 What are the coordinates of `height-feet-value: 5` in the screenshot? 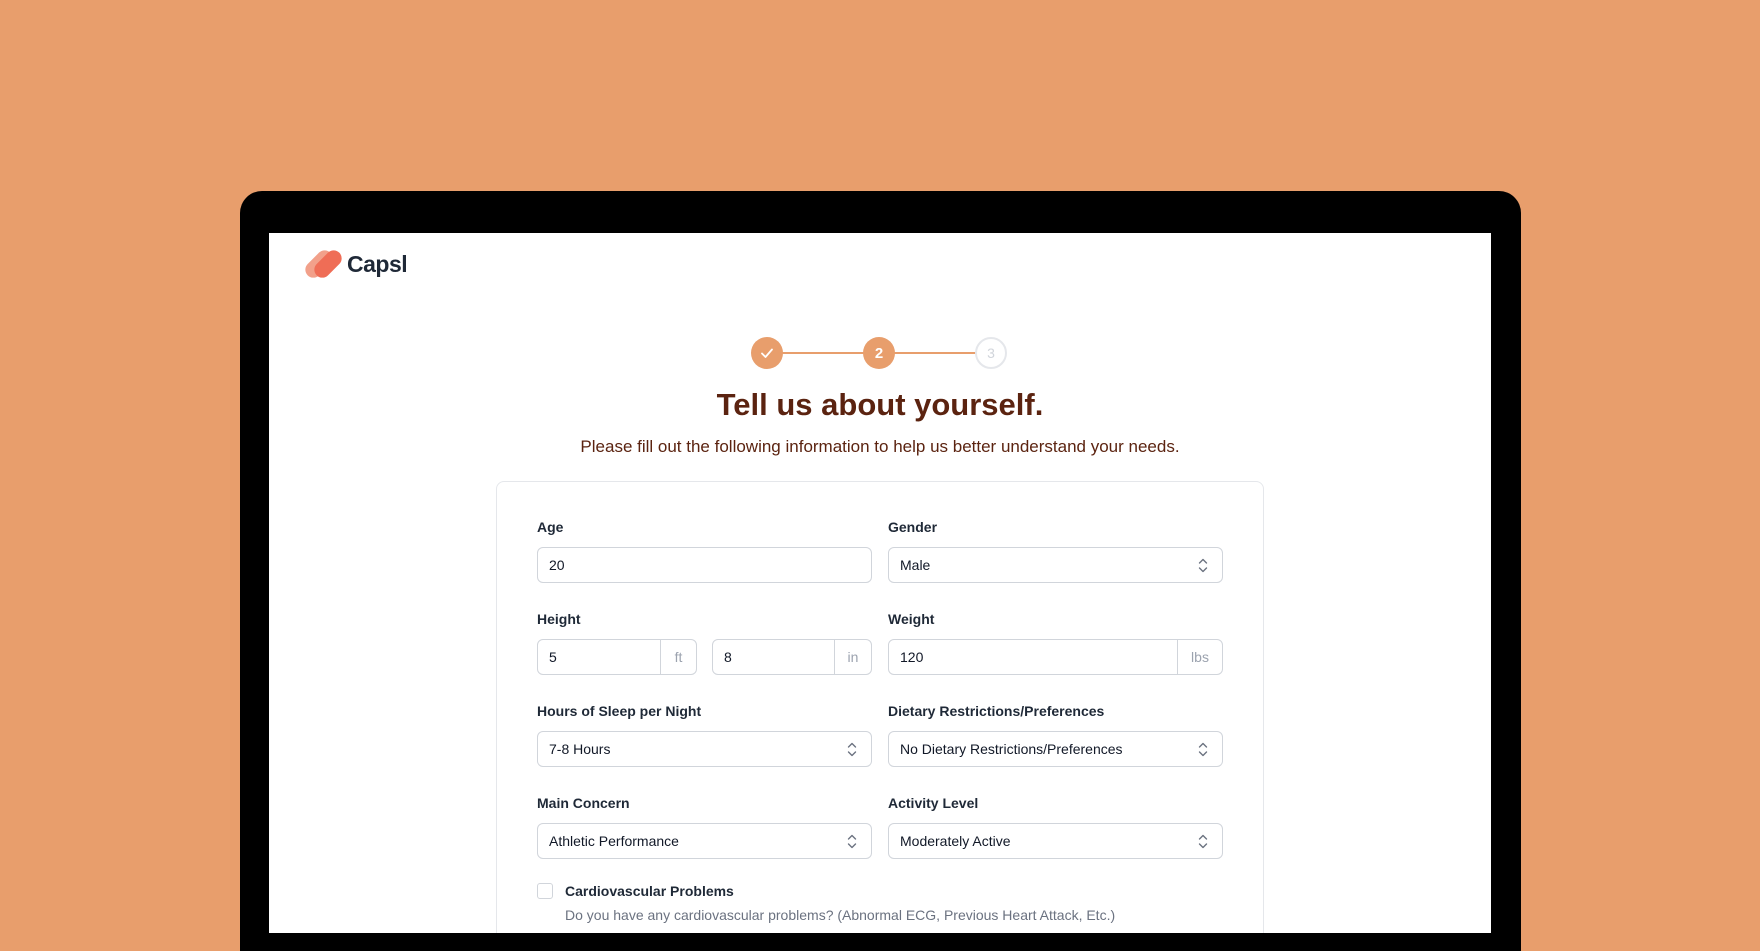 It's located at (553, 657).